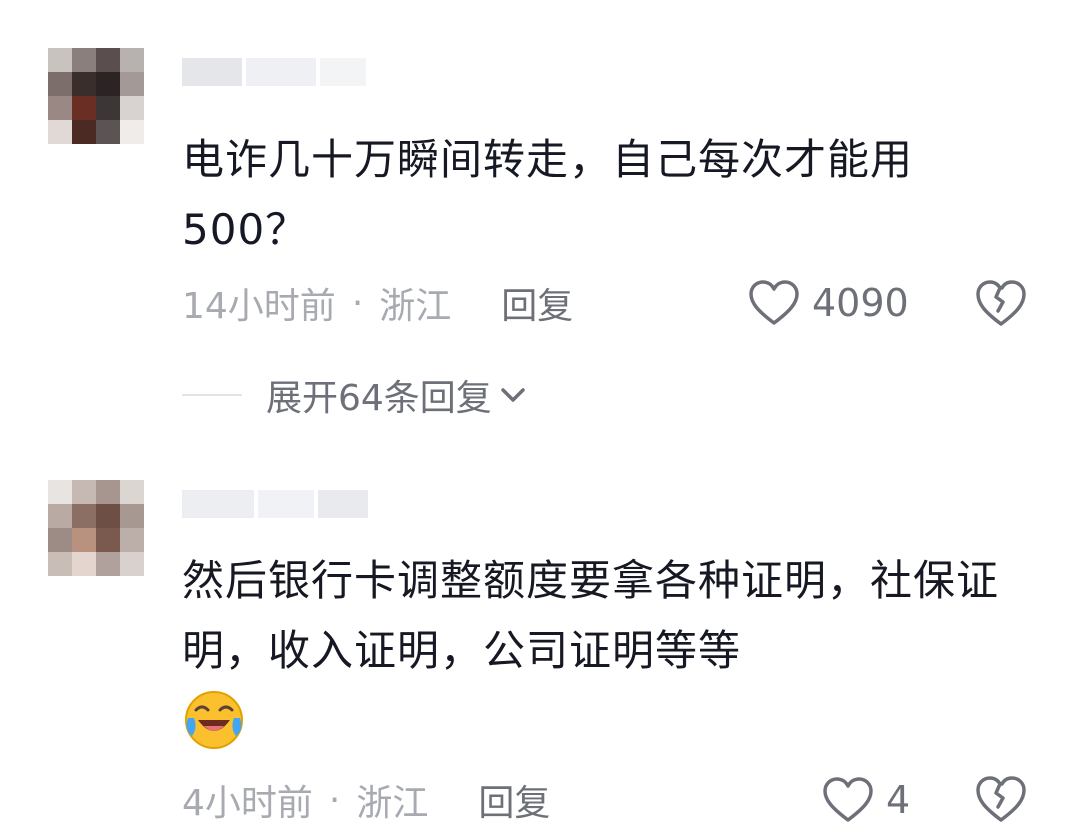  I want to click on timestamp: 14小时前, so click(259, 306).